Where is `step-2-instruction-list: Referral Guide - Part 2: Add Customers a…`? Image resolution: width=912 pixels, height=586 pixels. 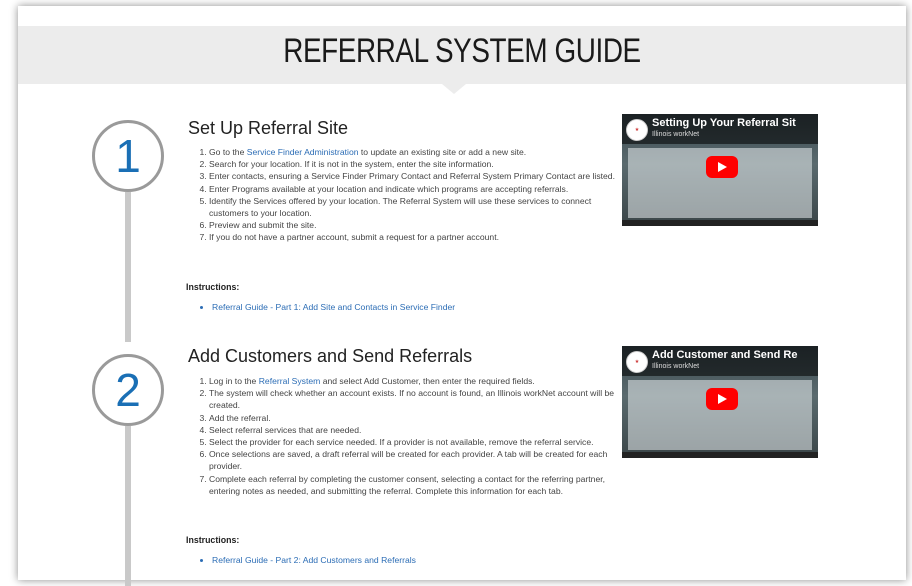
step-2-instruction-list: Referral Guide - Part 2: Add Customers a… is located at coordinates (302, 560).